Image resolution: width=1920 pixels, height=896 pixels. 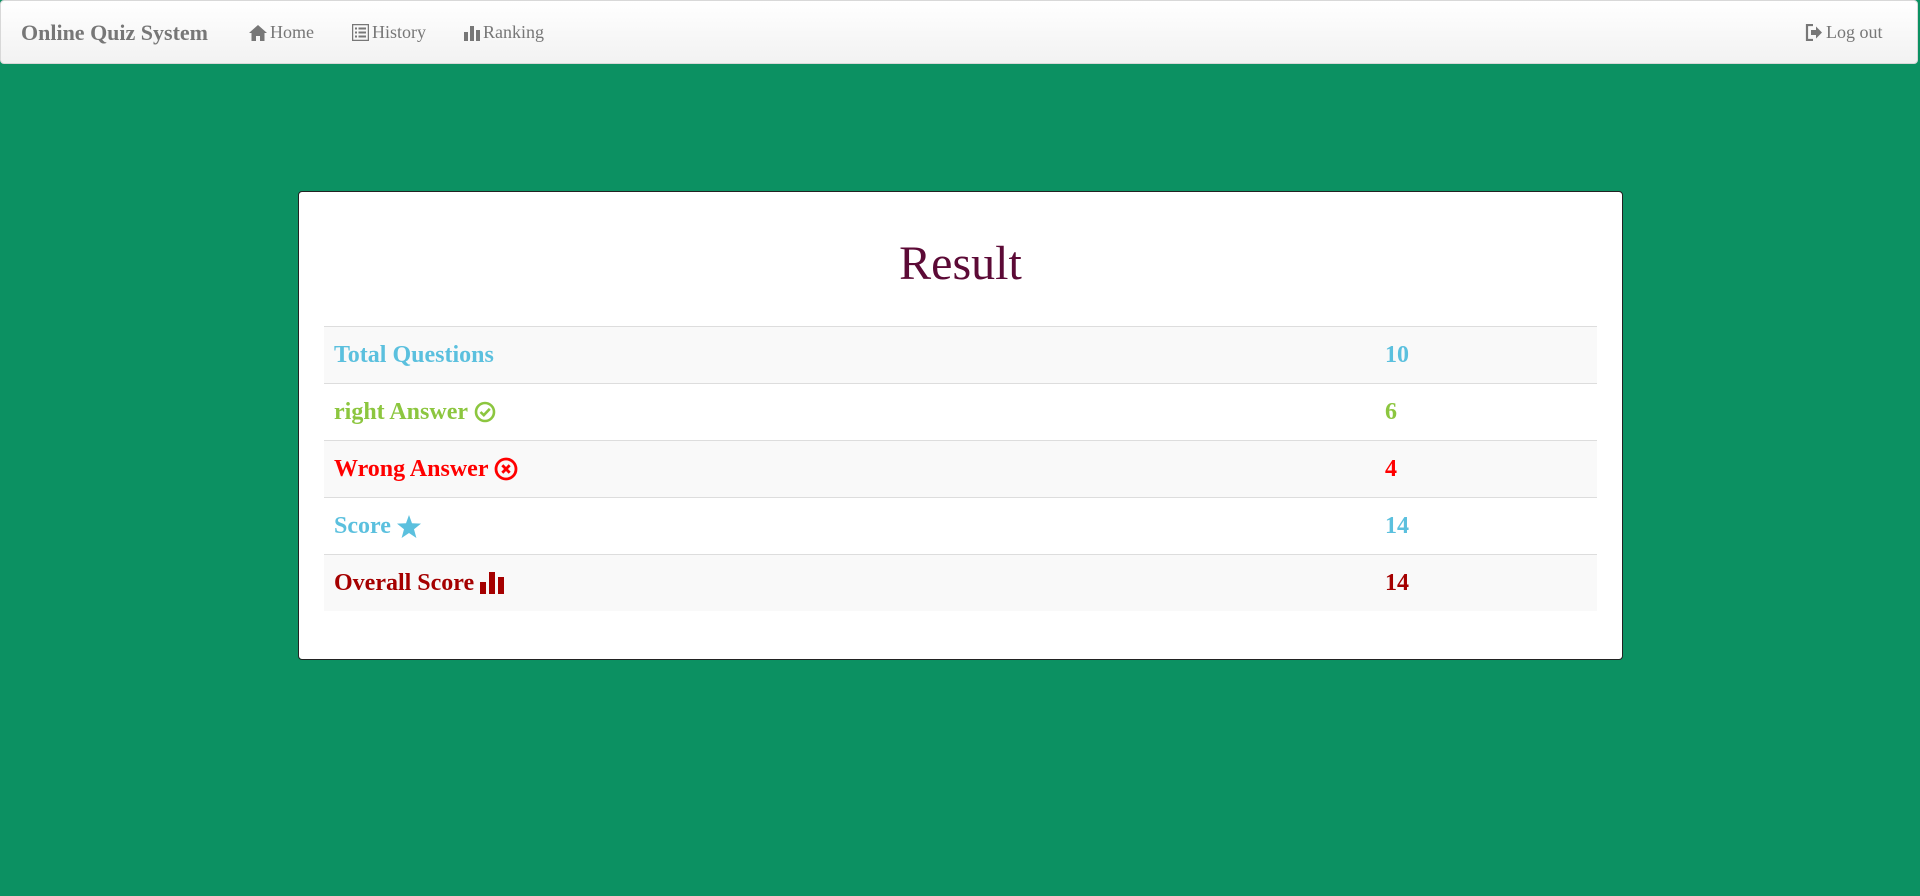 I want to click on wrong-answer-label-cell: Wrong Answer, so click(x=849, y=469).